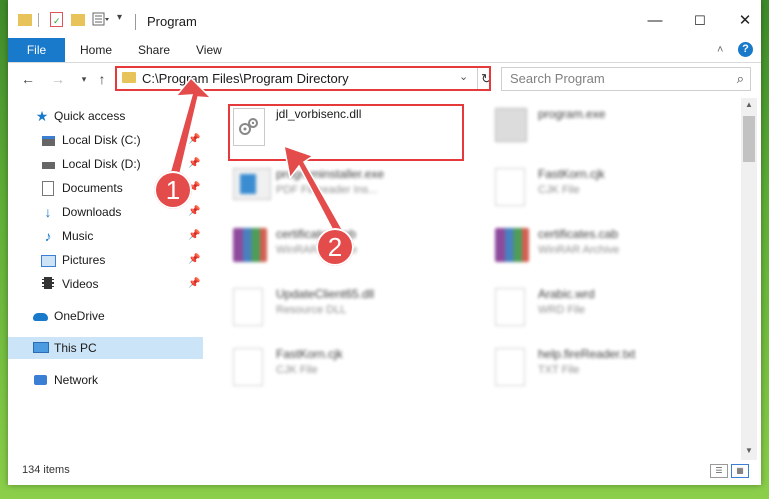 This screenshot has height=499, width=769. I want to click on step-badge-1: 1, so click(173, 190).